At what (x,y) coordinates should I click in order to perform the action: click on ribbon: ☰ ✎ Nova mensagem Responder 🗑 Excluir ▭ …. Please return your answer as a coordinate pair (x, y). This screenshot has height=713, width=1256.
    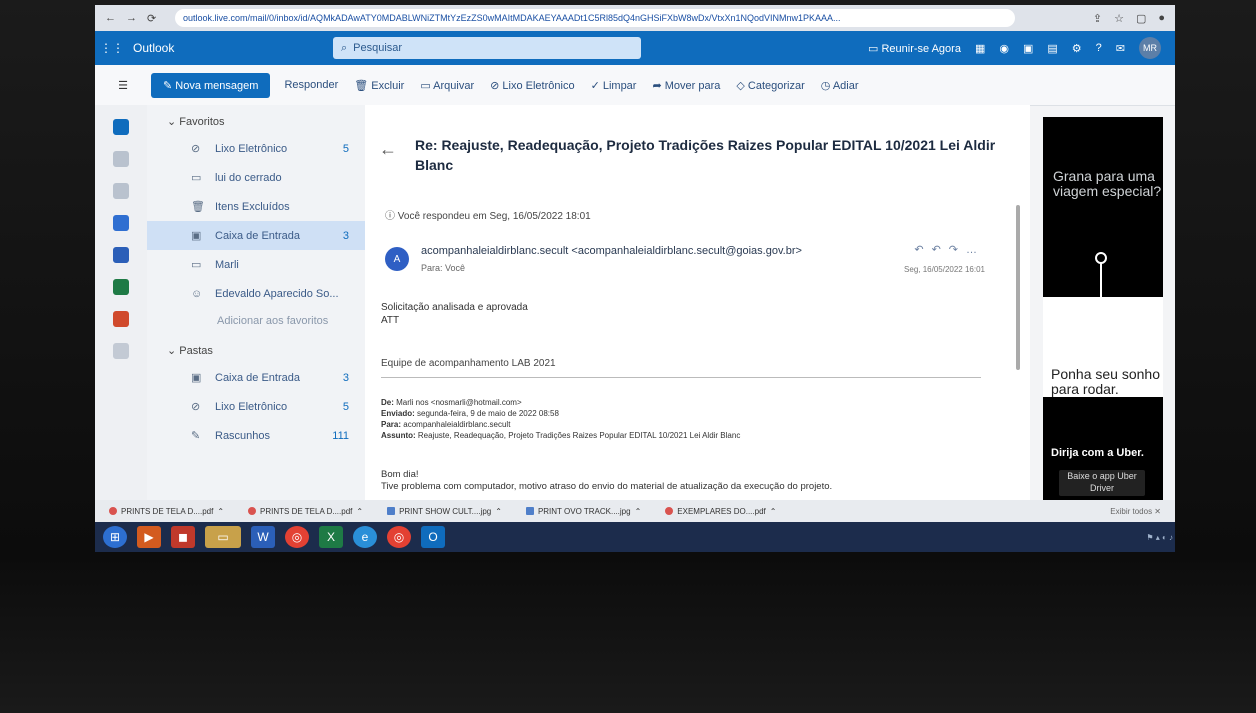
    Looking at the image, I should click on (635, 85).